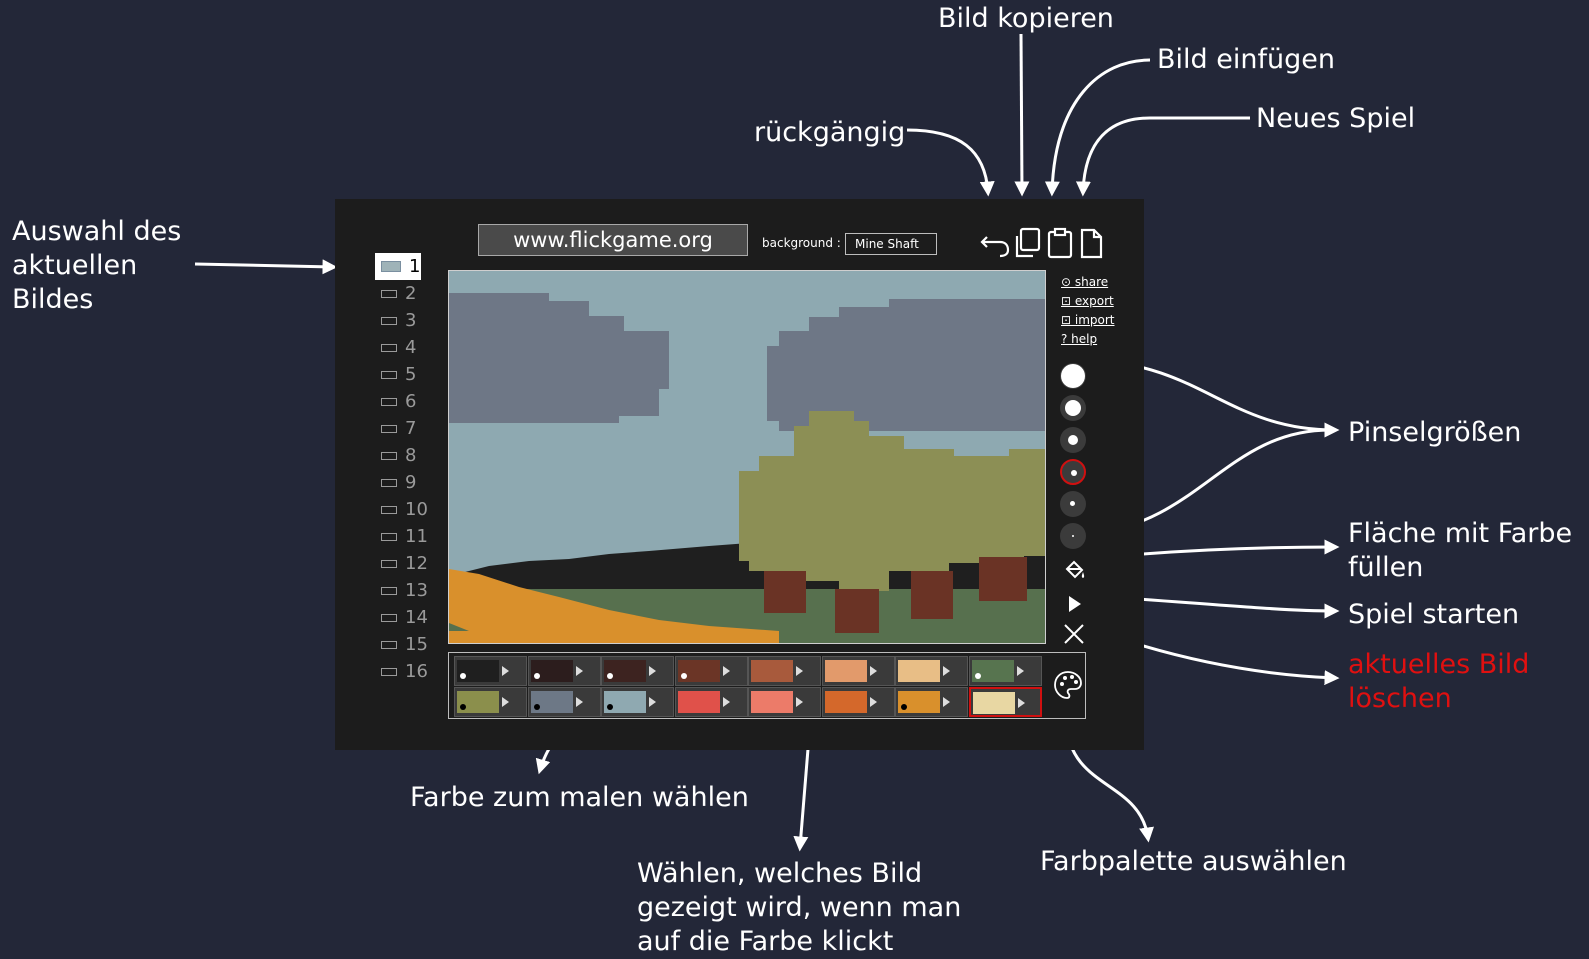  Describe the element at coordinates (401, 536) in the screenshot. I see `frame-item-11: 11` at that location.